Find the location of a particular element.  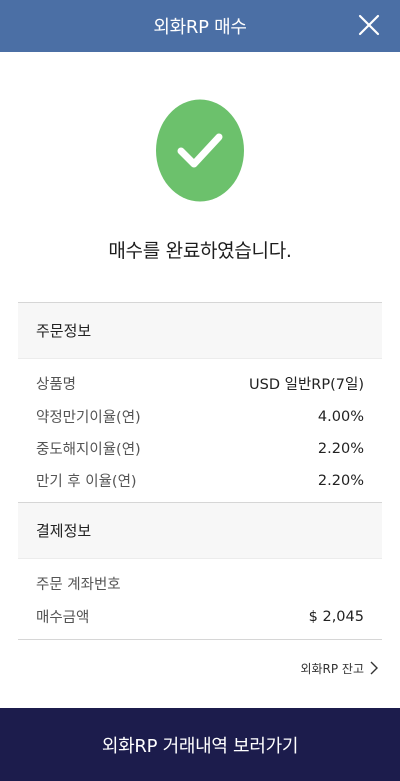

order-info-header: 주문정보 is located at coordinates (200, 331).